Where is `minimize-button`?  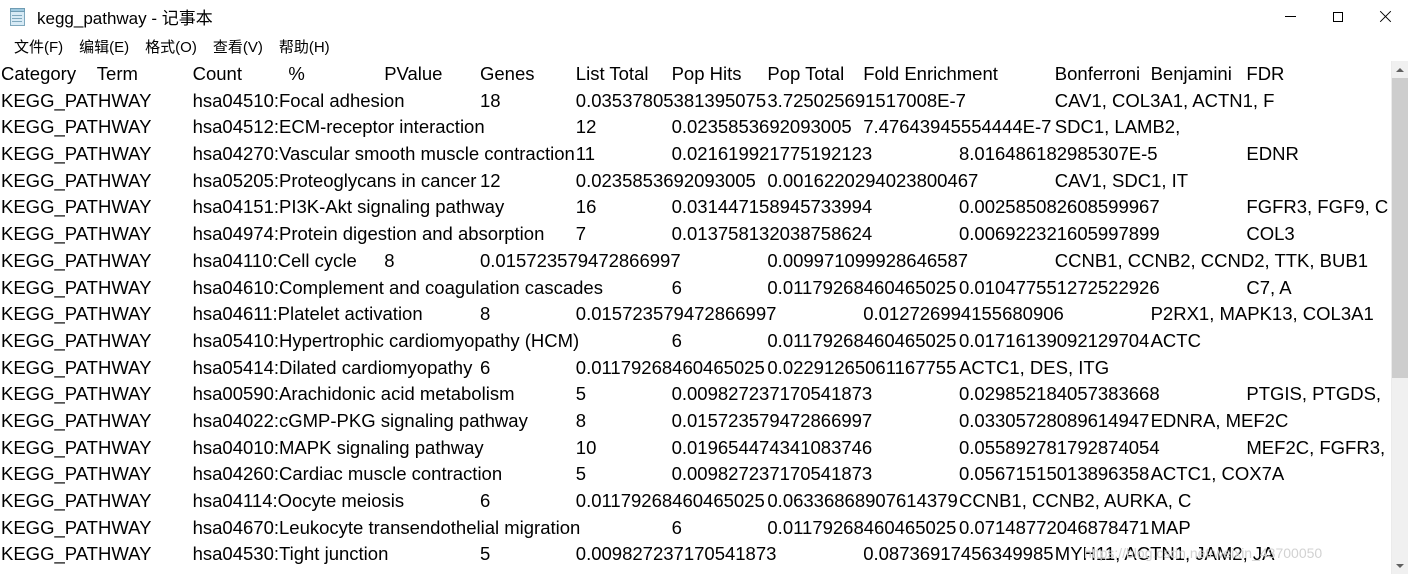
minimize-button is located at coordinates (1290, 16).